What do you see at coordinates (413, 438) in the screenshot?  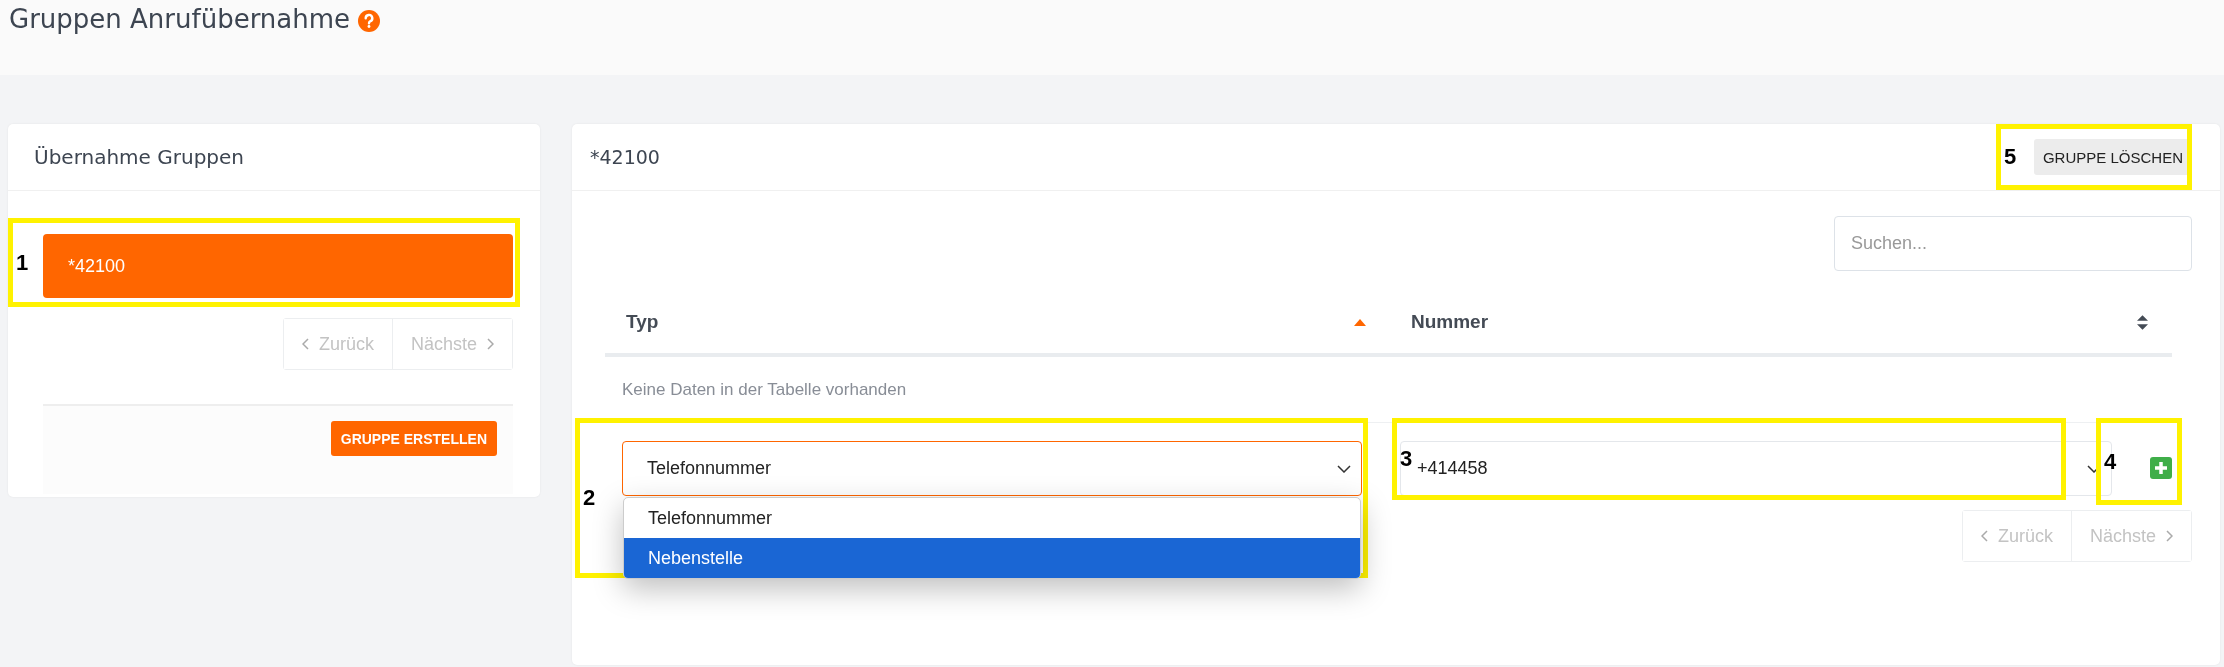 I see `create-group-button: GRUPPE ERSTELLEN` at bounding box center [413, 438].